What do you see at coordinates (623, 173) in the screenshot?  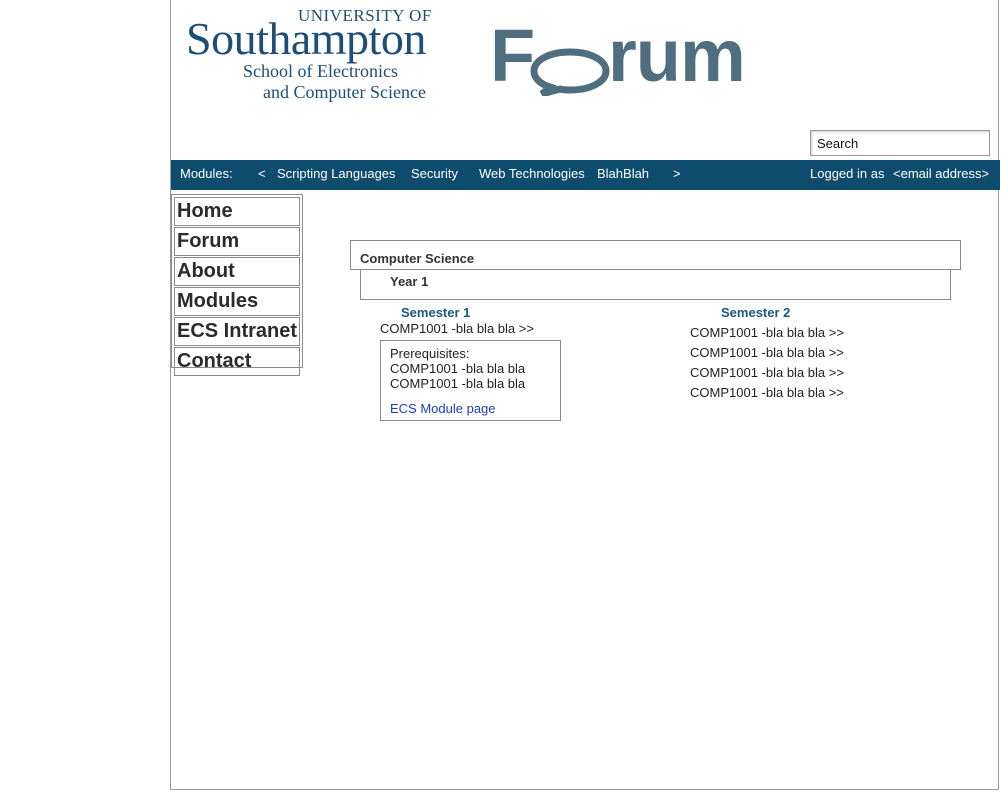 I see `nav-module-blahblah: BlahBlah` at bounding box center [623, 173].